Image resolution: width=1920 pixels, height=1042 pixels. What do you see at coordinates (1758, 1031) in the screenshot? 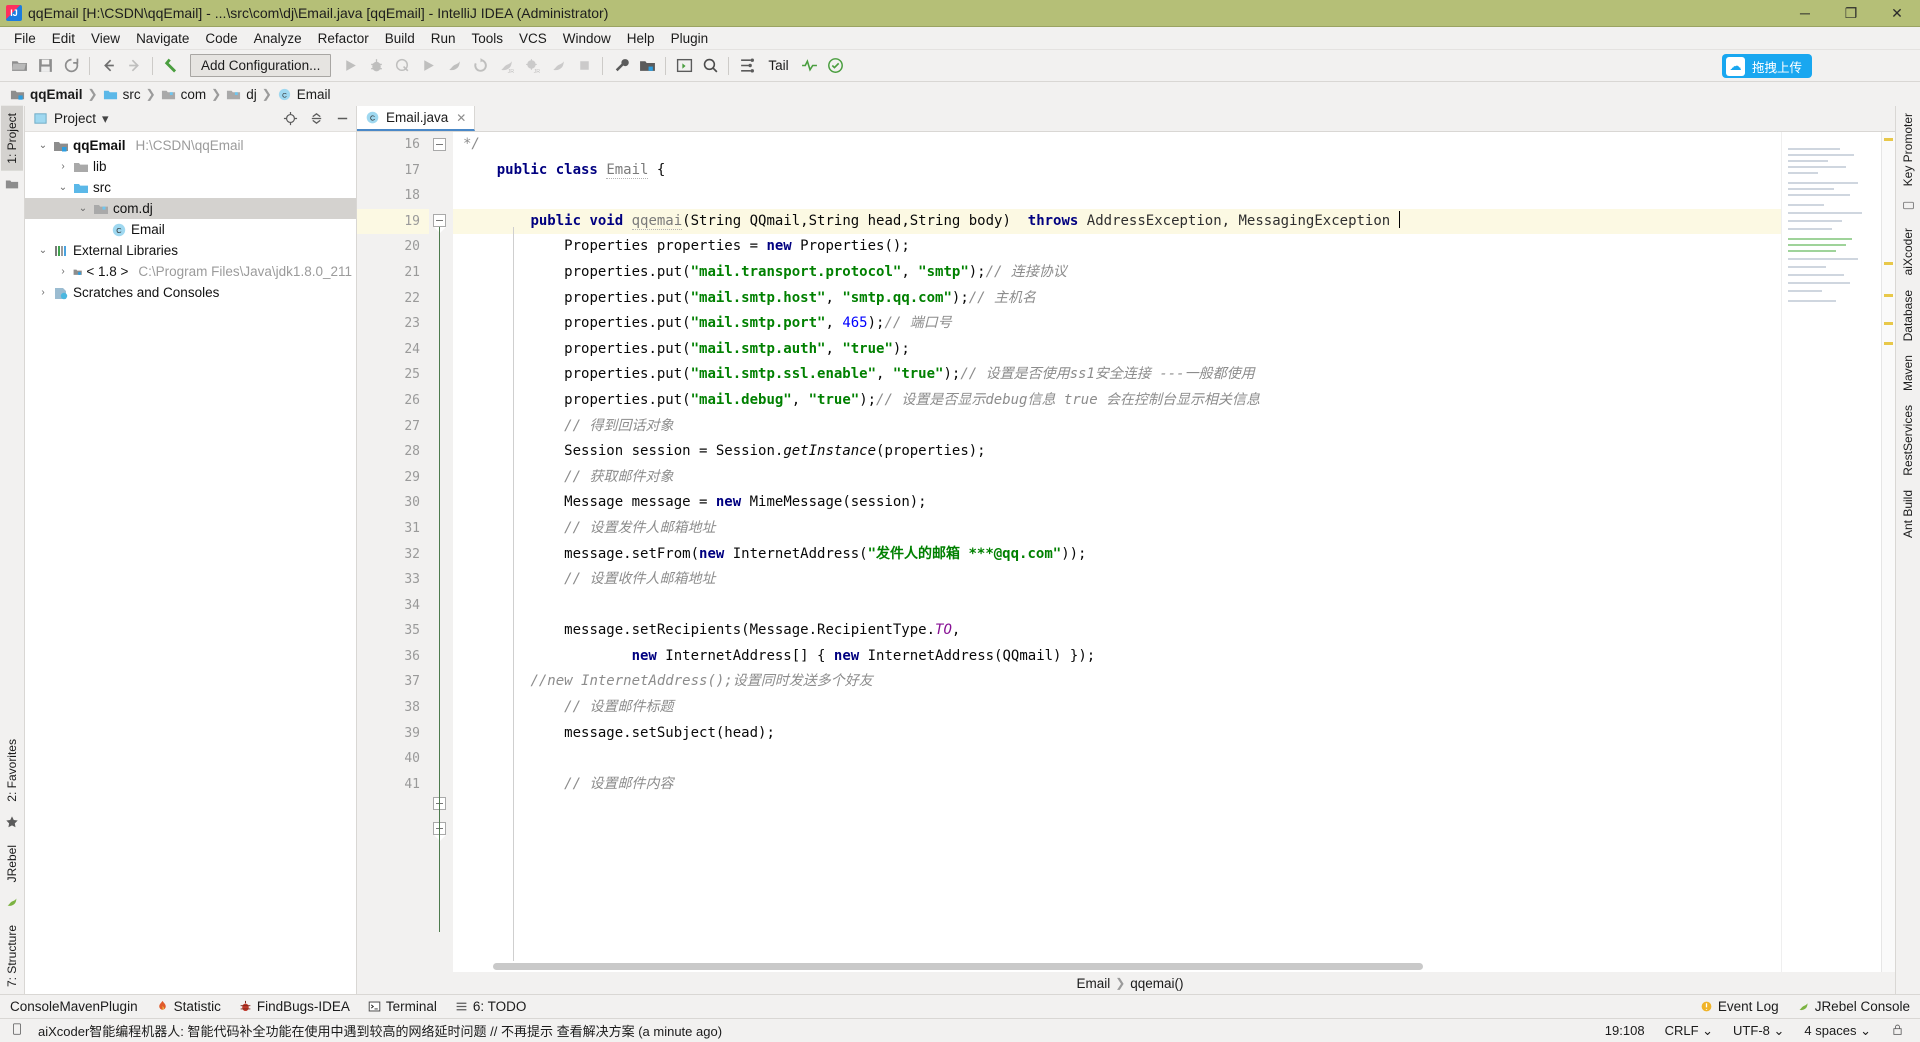
I see `file-encoding: UTF-8 ⌄` at bounding box center [1758, 1031].